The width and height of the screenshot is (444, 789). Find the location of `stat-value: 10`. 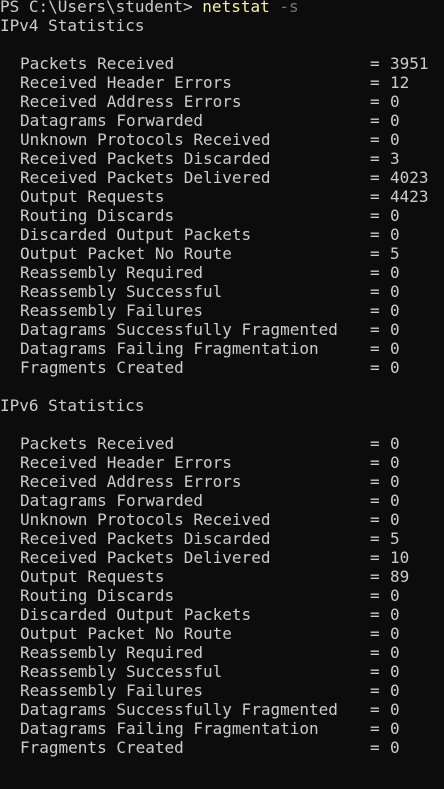

stat-value: 10 is located at coordinates (400, 557).